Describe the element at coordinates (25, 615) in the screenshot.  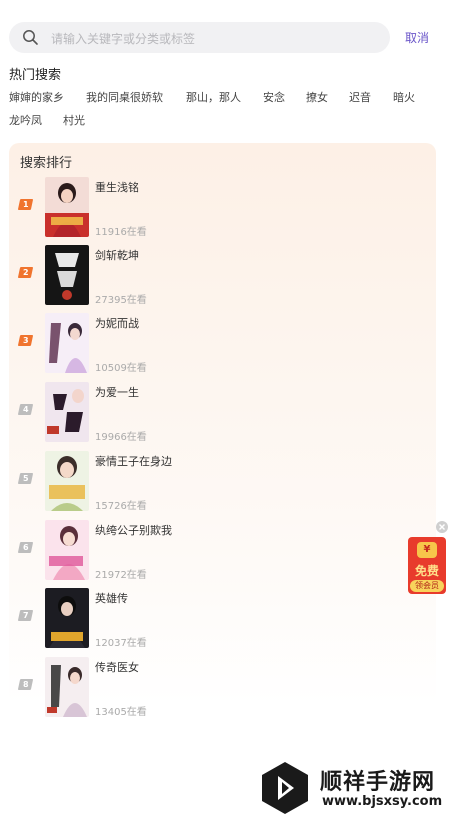
I see `rank-badge: 7` at that location.